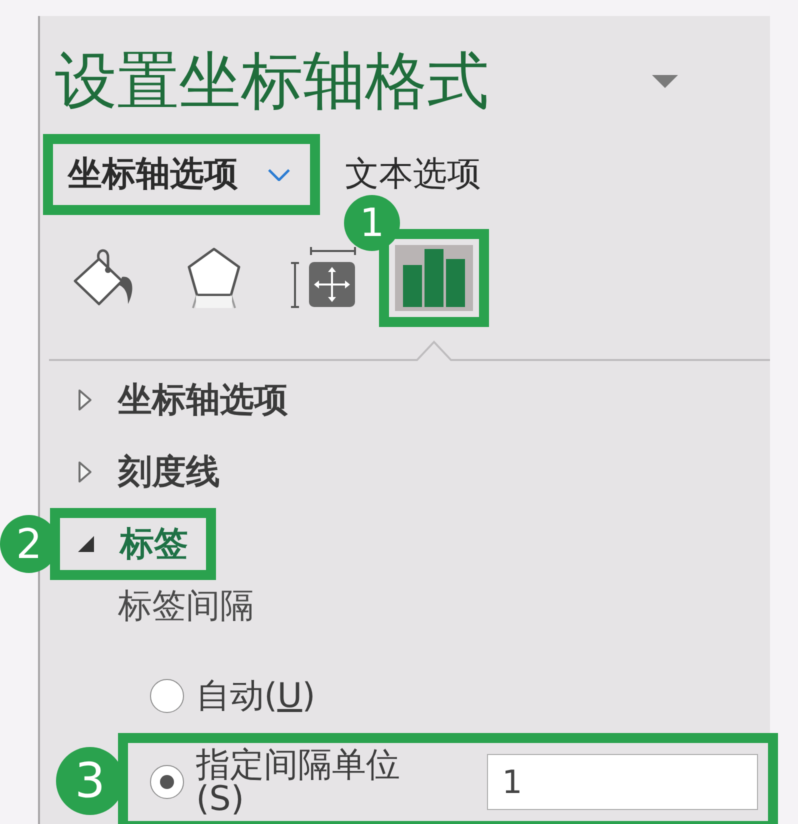  Describe the element at coordinates (181, 174) in the screenshot. I see `tab: 坐标轴选项` at that location.